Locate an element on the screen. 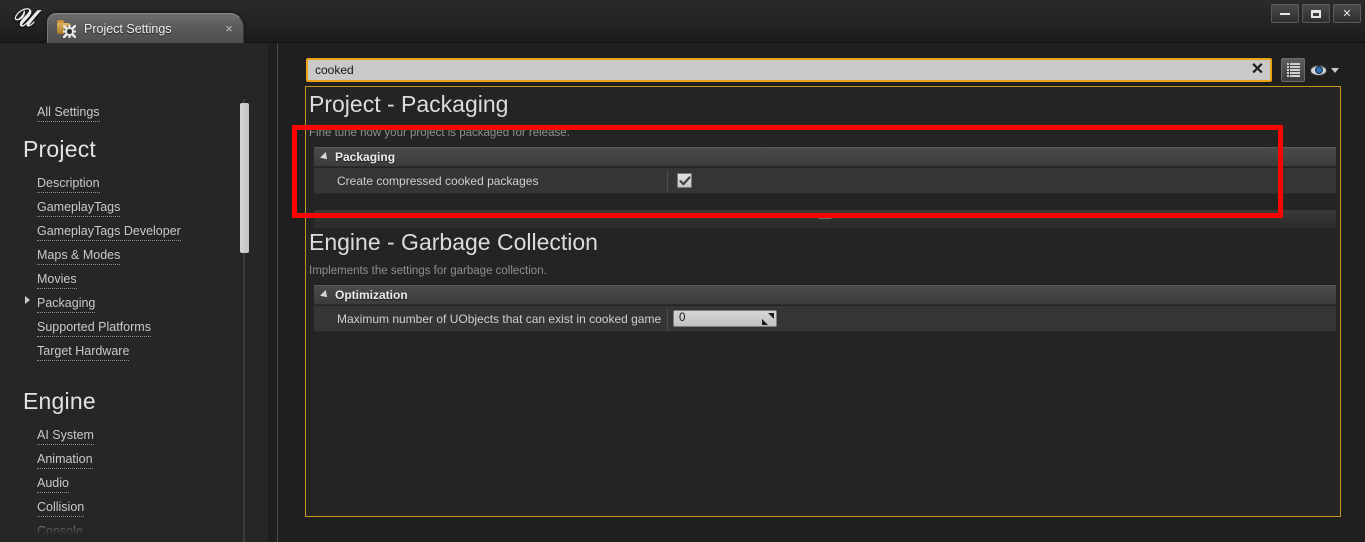  property-row-create-compressed-cooked-packages: Create compressed cooked packages is located at coordinates (825, 181).